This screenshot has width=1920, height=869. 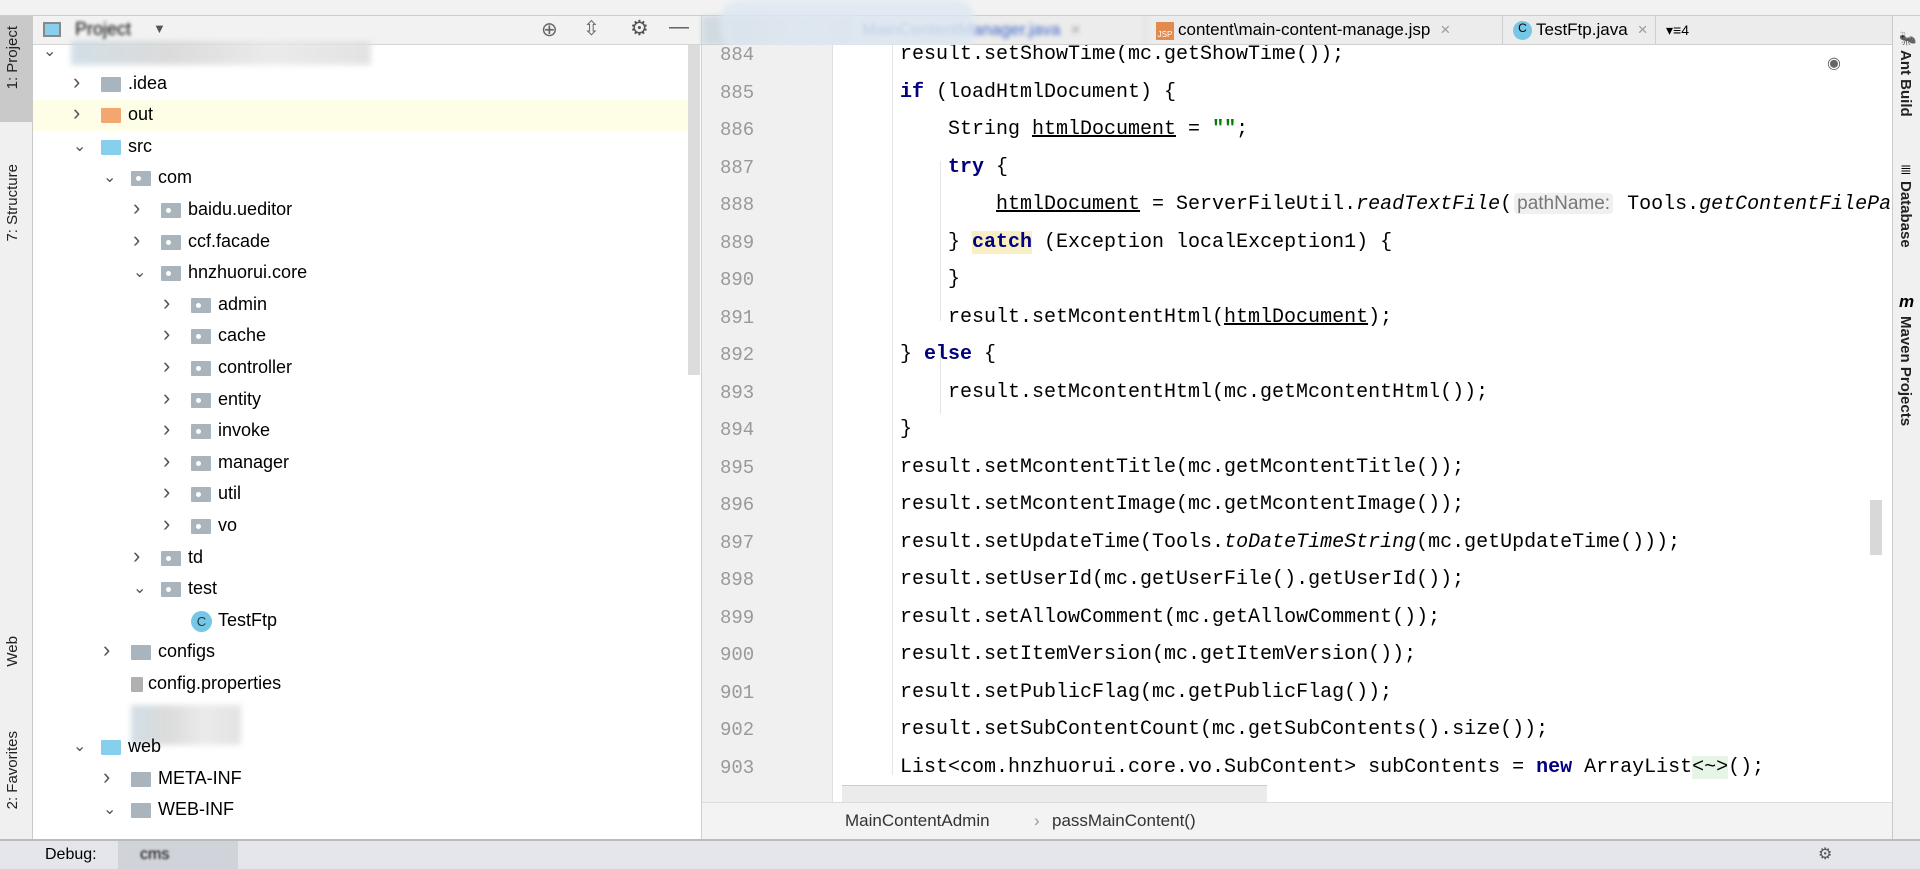 I want to click on tree-item: C TestFtp, so click(x=360, y=621).